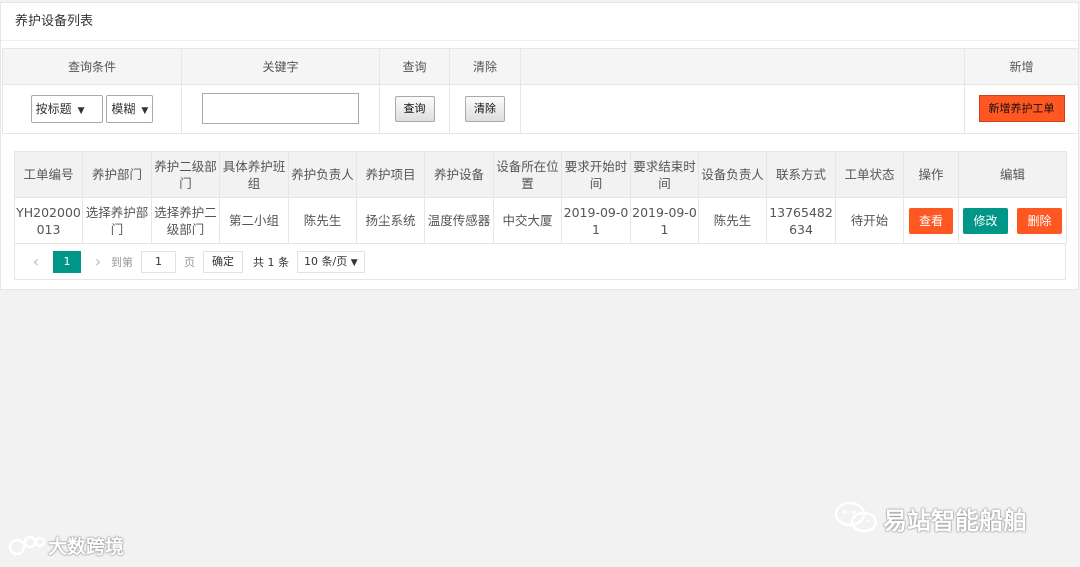  What do you see at coordinates (326, 261) in the screenshot?
I see `page-size-value: 10 条/页` at bounding box center [326, 261].